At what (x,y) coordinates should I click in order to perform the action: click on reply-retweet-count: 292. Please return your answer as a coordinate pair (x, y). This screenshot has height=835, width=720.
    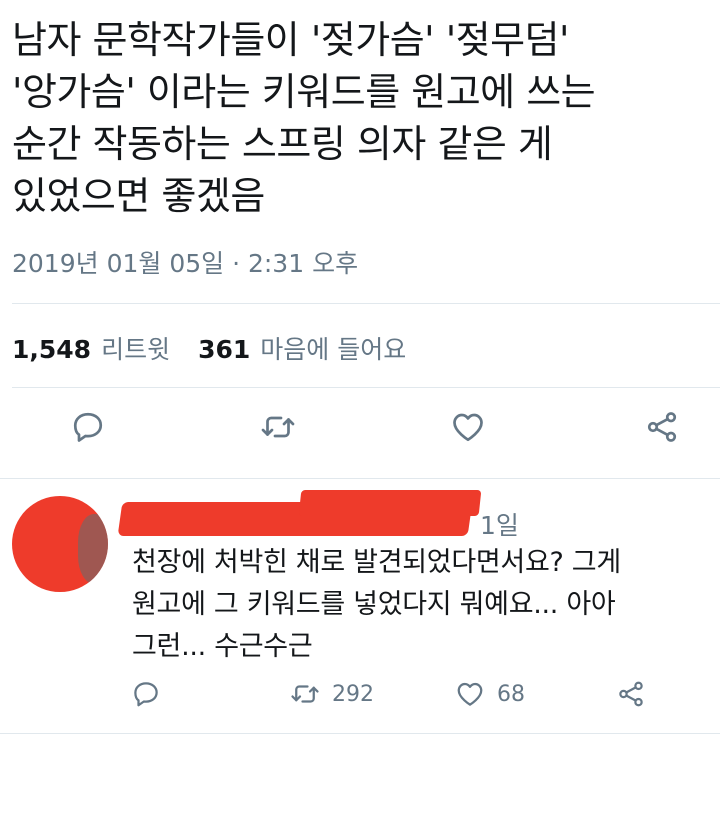
    Looking at the image, I should click on (353, 694).